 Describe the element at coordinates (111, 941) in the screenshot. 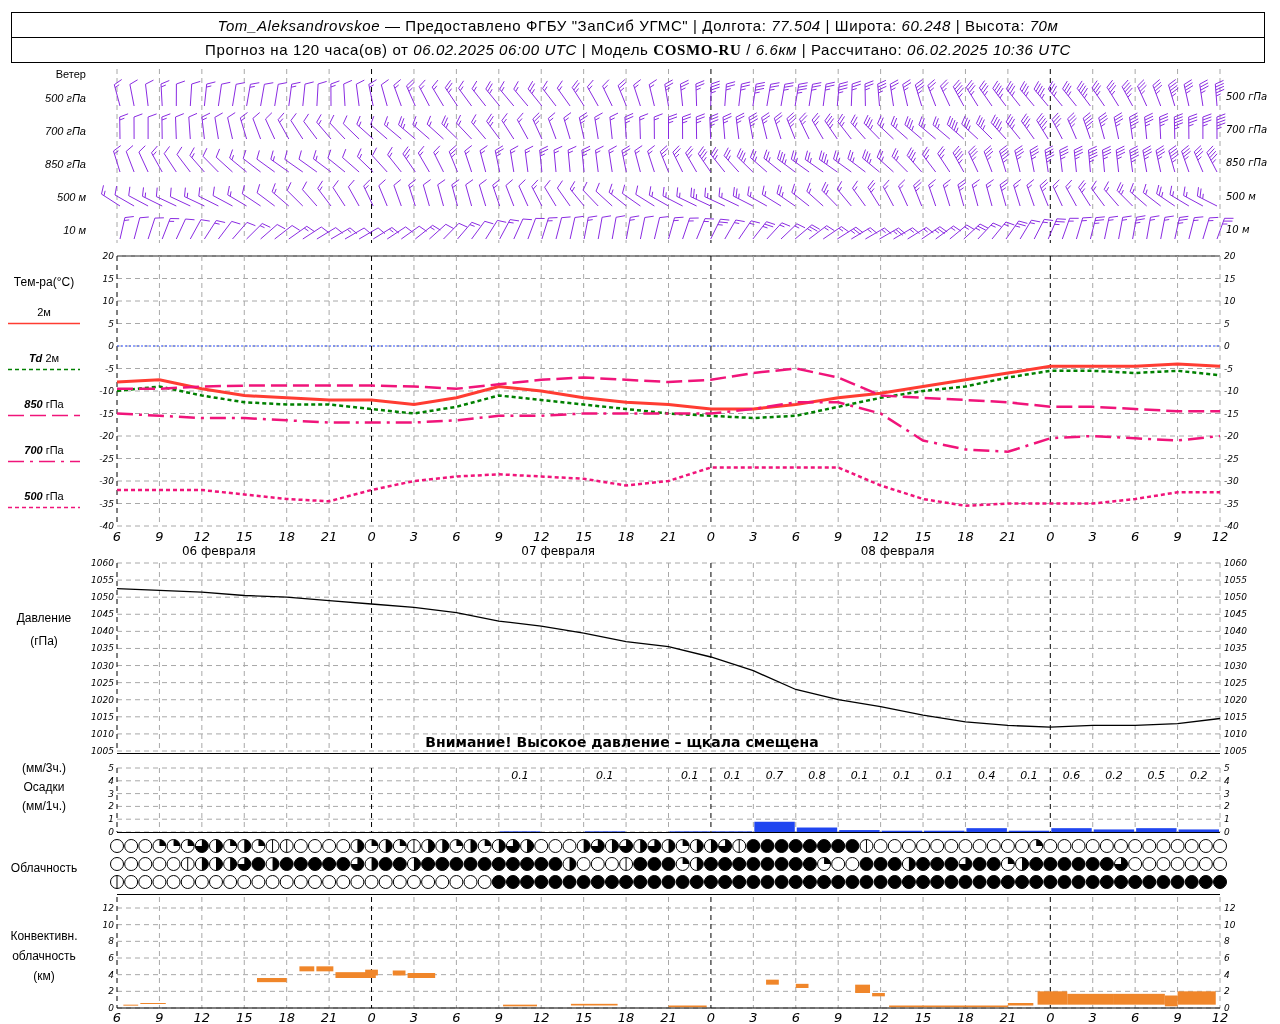

I see `axis-tick-label: 8` at that location.